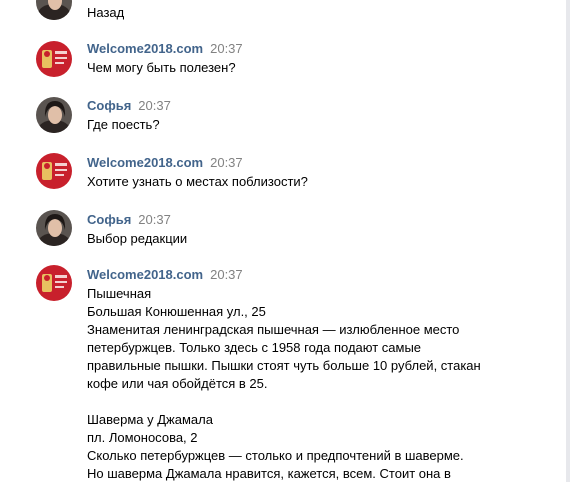 This screenshot has height=482, width=570. Describe the element at coordinates (568, 241) in the screenshot. I see `scrollbar-track` at that location.